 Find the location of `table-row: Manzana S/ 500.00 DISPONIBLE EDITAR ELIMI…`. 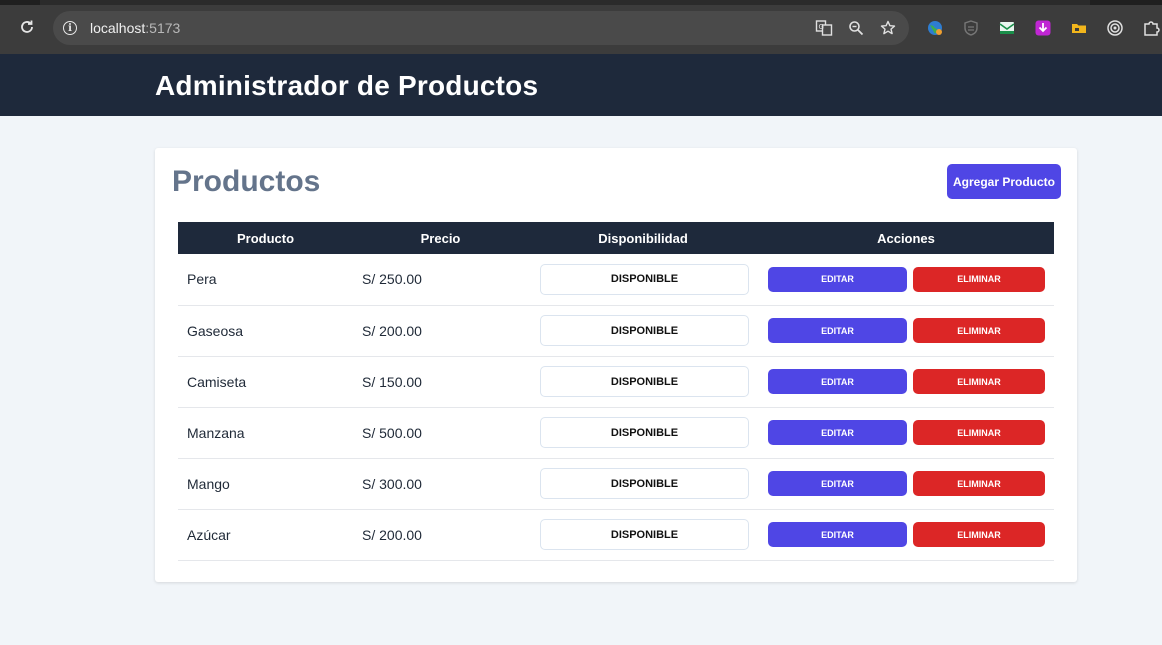

table-row: Manzana S/ 500.00 DISPONIBLE EDITAR ELIMI… is located at coordinates (616, 432).